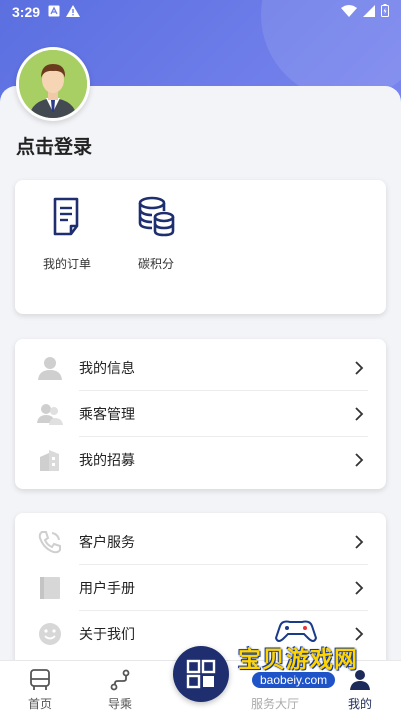 This screenshot has width=401, height=714. What do you see at coordinates (360, 680) in the screenshot?
I see `person-icon` at bounding box center [360, 680].